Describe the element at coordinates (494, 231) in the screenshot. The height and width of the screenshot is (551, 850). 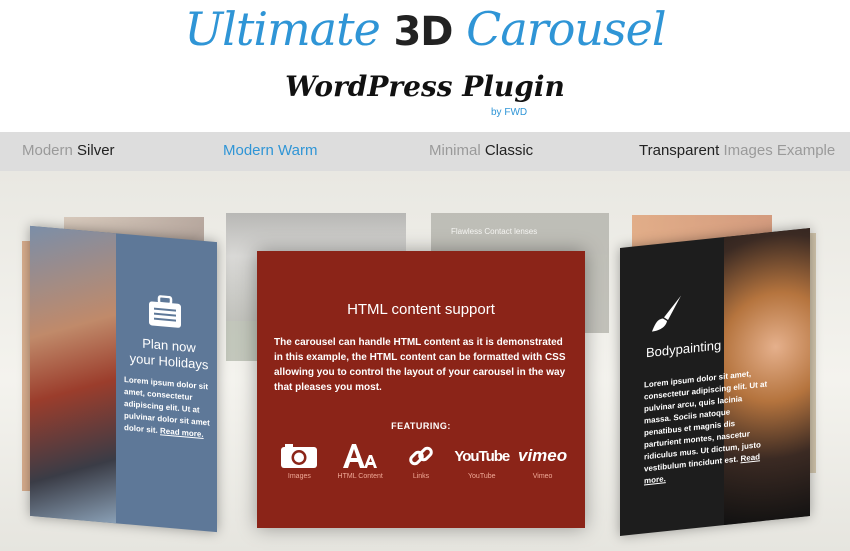
I see `back-card-caption: Flawless Contact lenses` at that location.